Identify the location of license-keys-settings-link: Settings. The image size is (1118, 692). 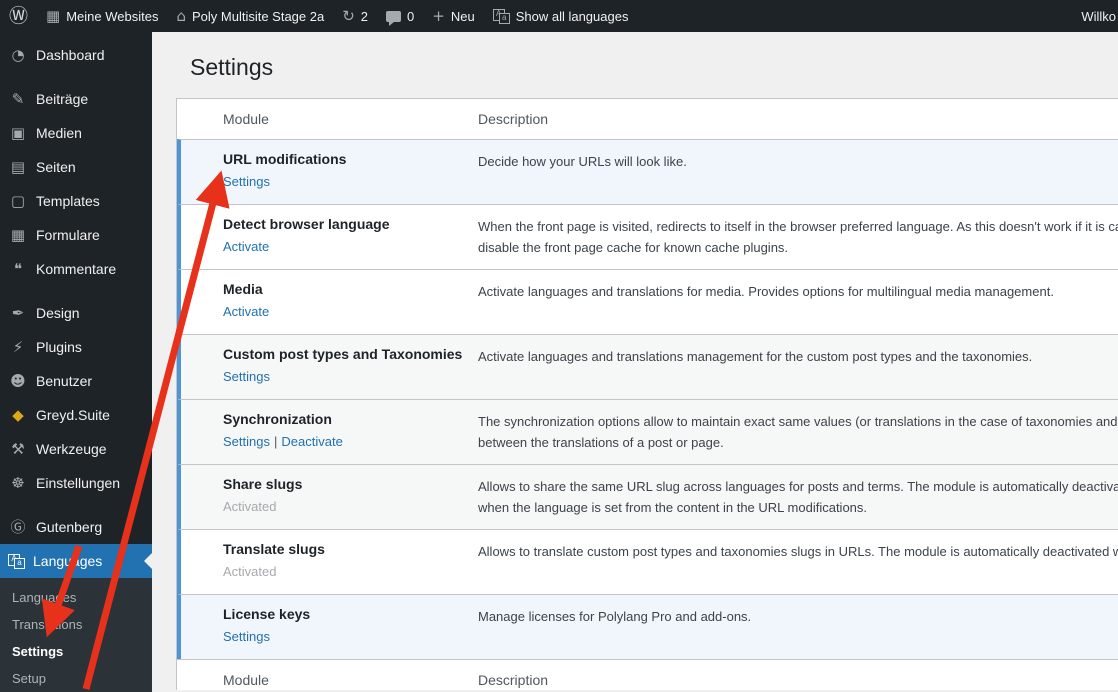
(246, 636).